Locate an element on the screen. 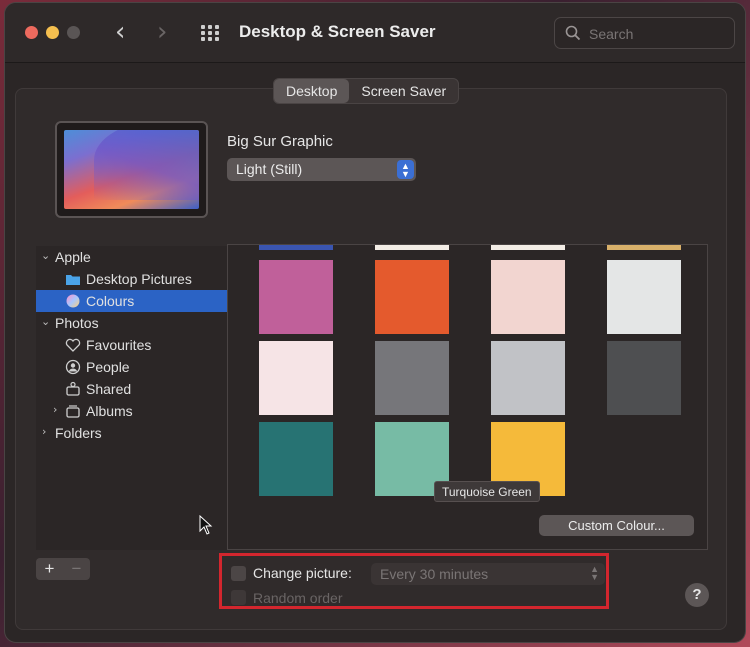 This screenshot has width=750, height=647. minimize-button is located at coordinates (52, 32).